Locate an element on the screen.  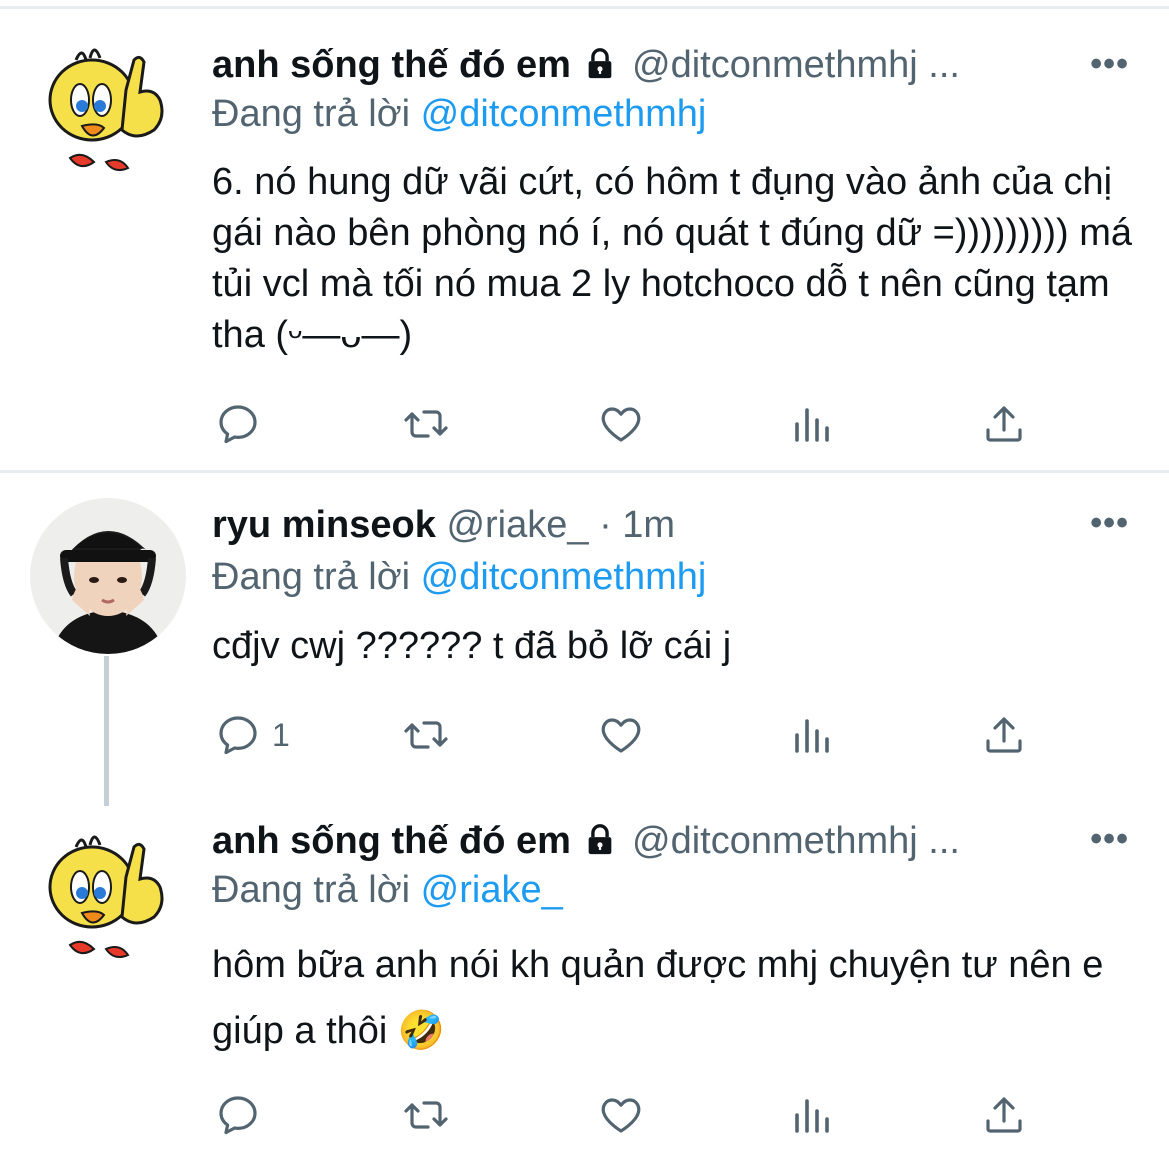
thread-line is located at coordinates (106, 731).